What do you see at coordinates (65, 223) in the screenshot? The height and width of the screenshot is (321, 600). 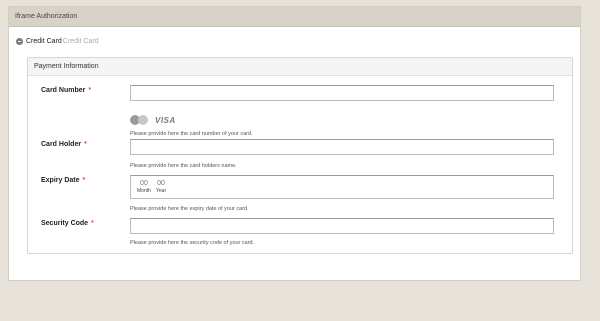 I see `security-code-label-text: Security Code` at bounding box center [65, 223].